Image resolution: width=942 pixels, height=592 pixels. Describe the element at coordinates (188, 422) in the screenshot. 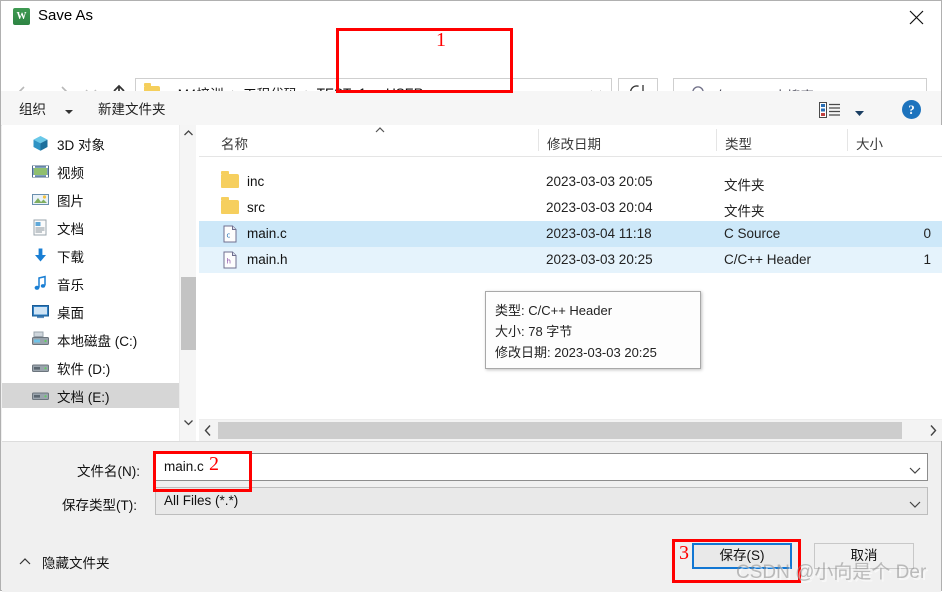

I see `scroll-down-icon` at that location.